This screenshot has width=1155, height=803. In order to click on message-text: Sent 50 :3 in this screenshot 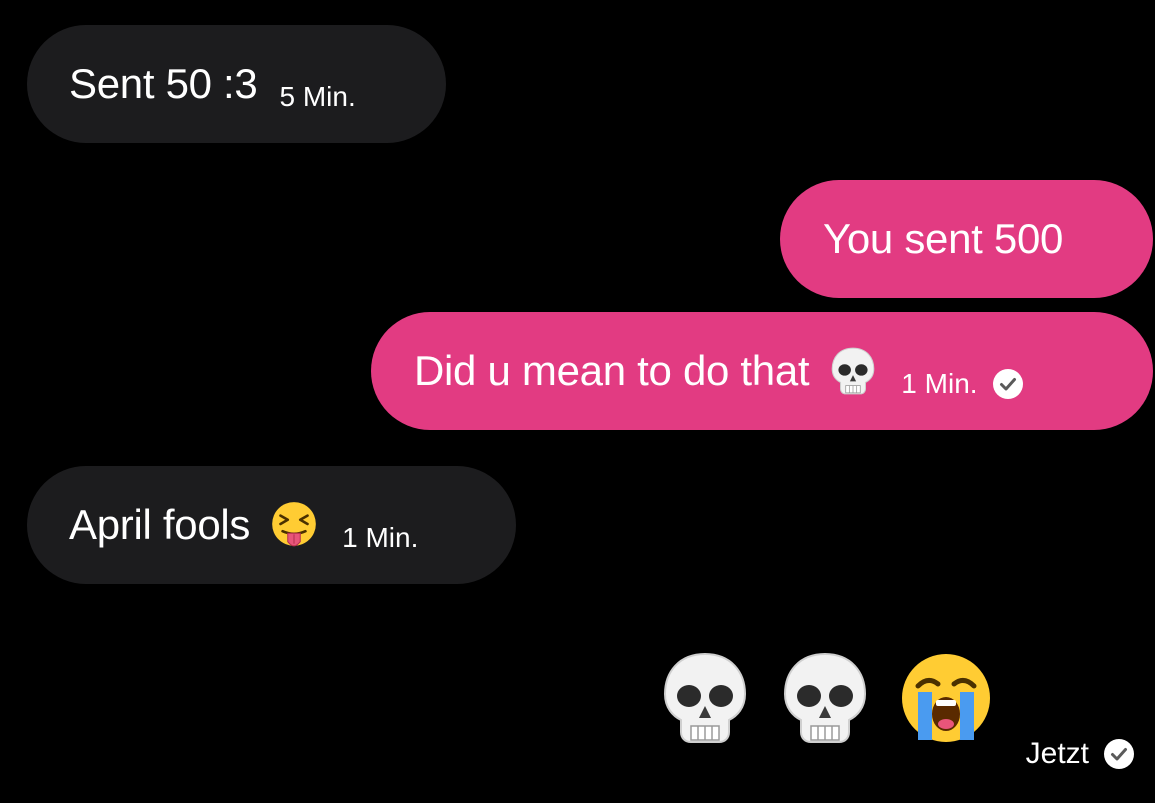, I will do `click(163, 83)`.